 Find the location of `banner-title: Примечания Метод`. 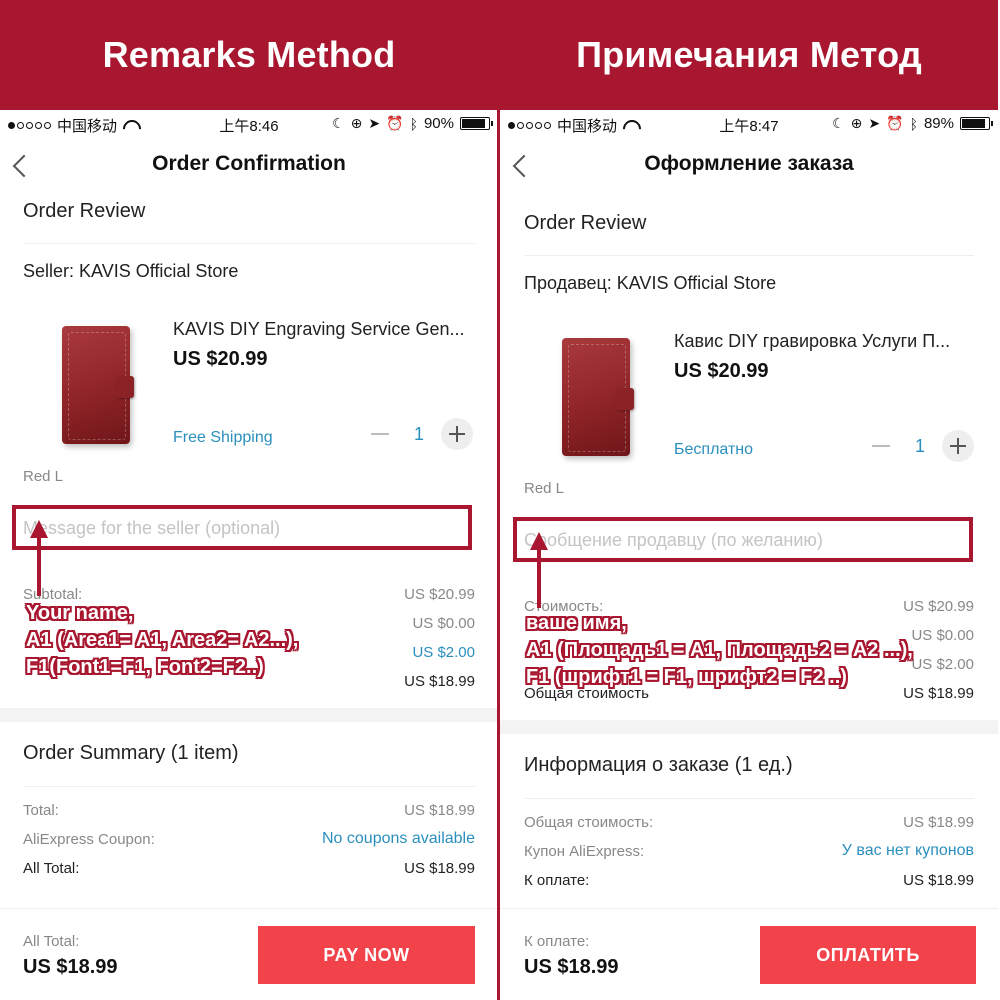

banner-title: Примечания Метод is located at coordinates (749, 54).